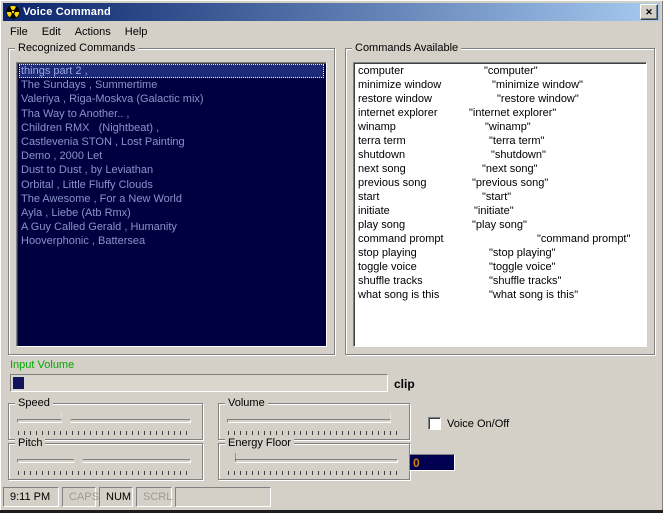  I want to click on volume-slider-thumb, so click(395, 420).